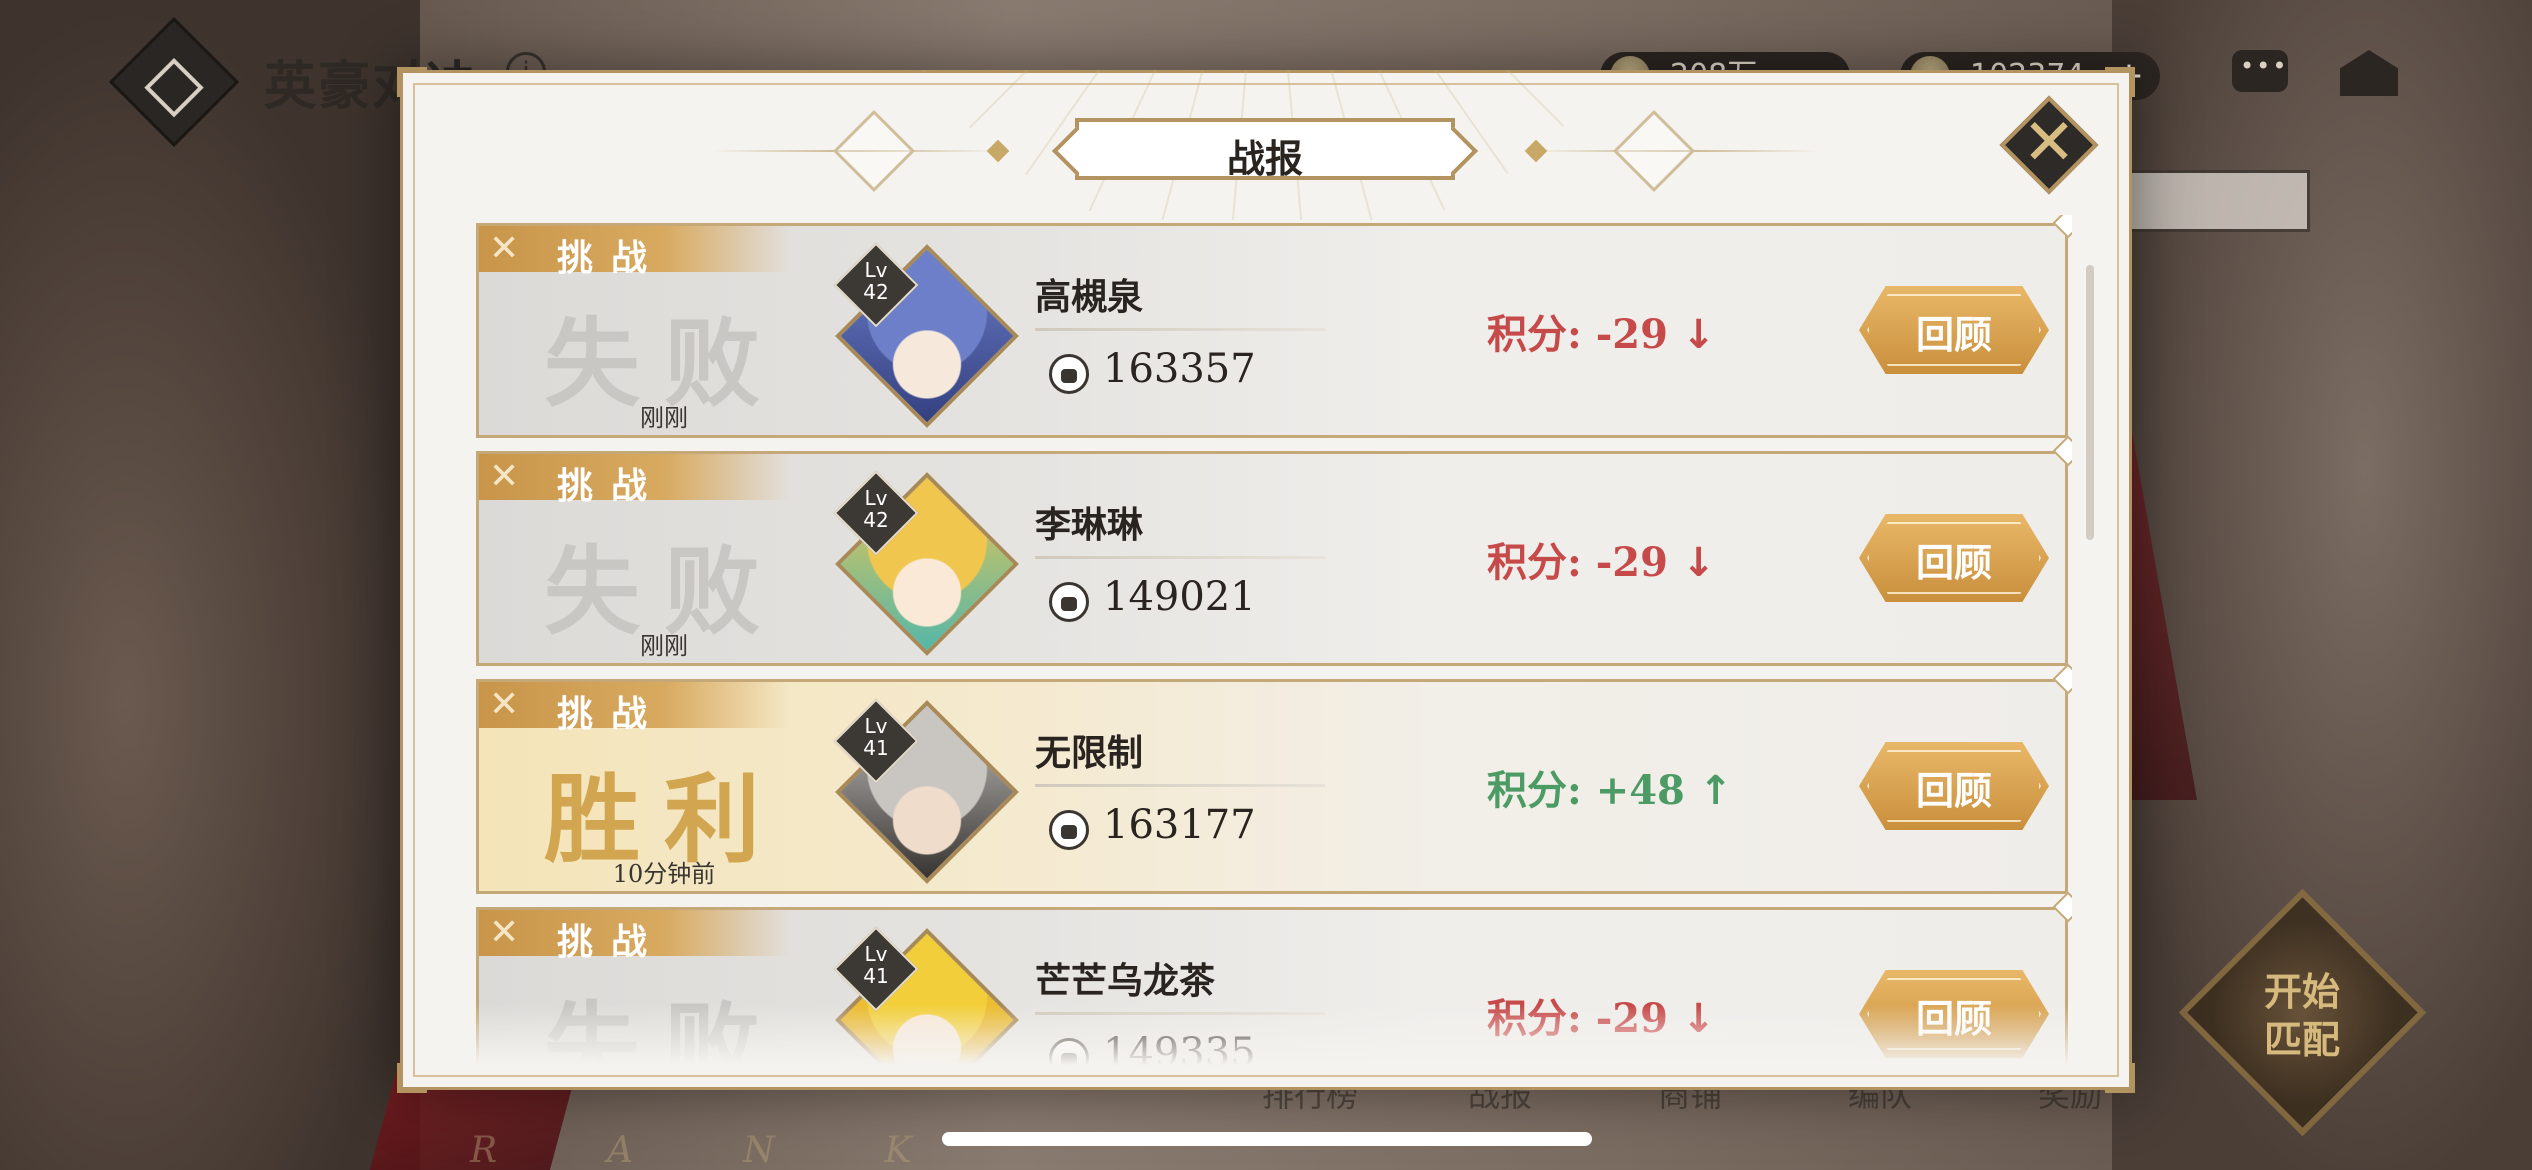  I want to click on score-change: 积分: +48 ↑, so click(1610, 790).